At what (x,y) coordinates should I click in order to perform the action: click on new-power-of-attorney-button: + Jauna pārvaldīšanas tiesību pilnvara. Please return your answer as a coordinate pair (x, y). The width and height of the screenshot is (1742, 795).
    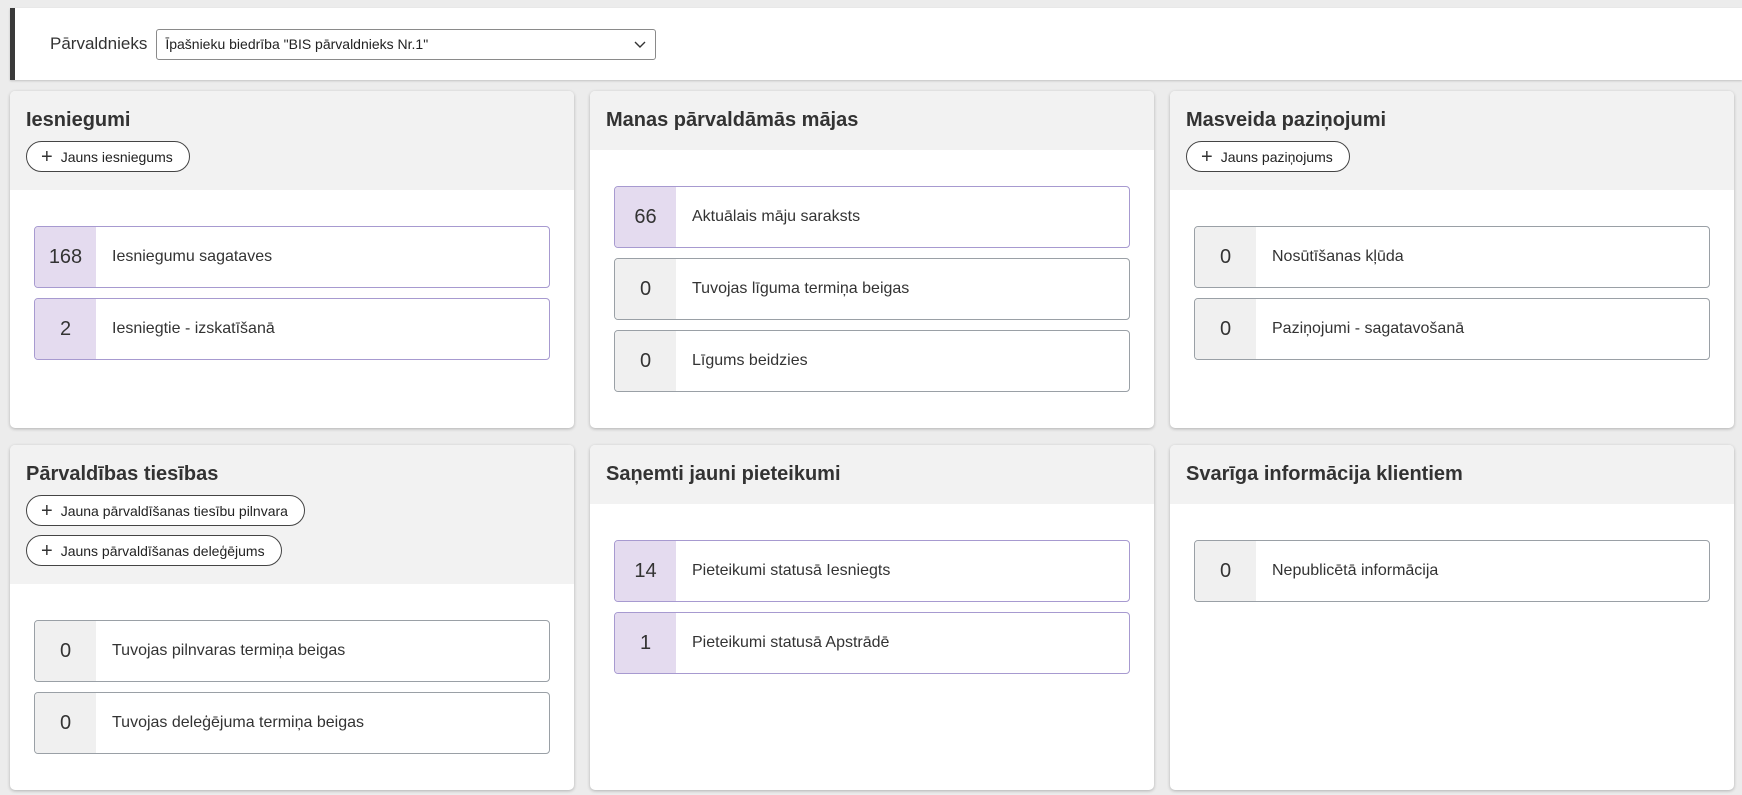
    Looking at the image, I should click on (165, 510).